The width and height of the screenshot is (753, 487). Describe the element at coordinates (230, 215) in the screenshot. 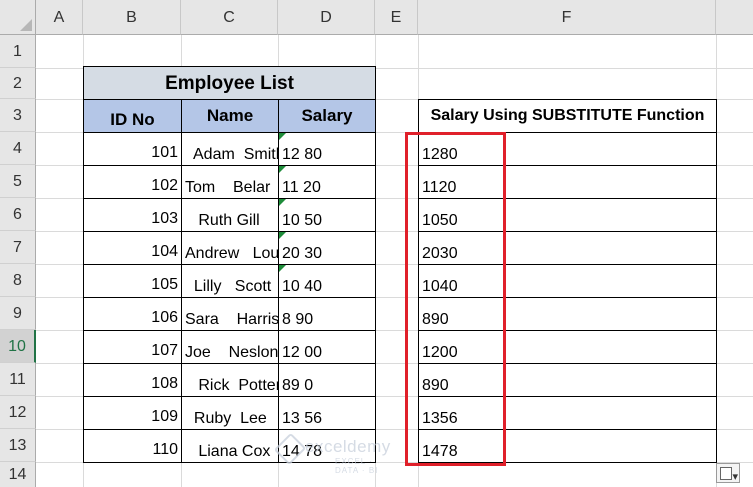

I see `cell-name: Ruth Gill` at that location.